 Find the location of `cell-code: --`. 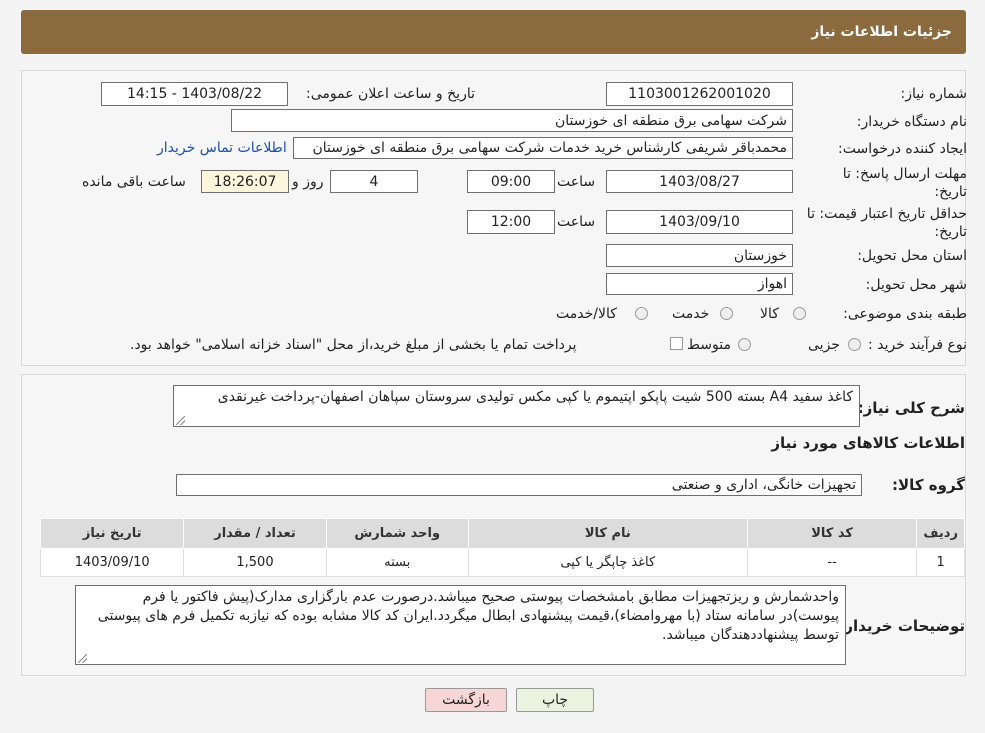

cell-code: -- is located at coordinates (832, 562).